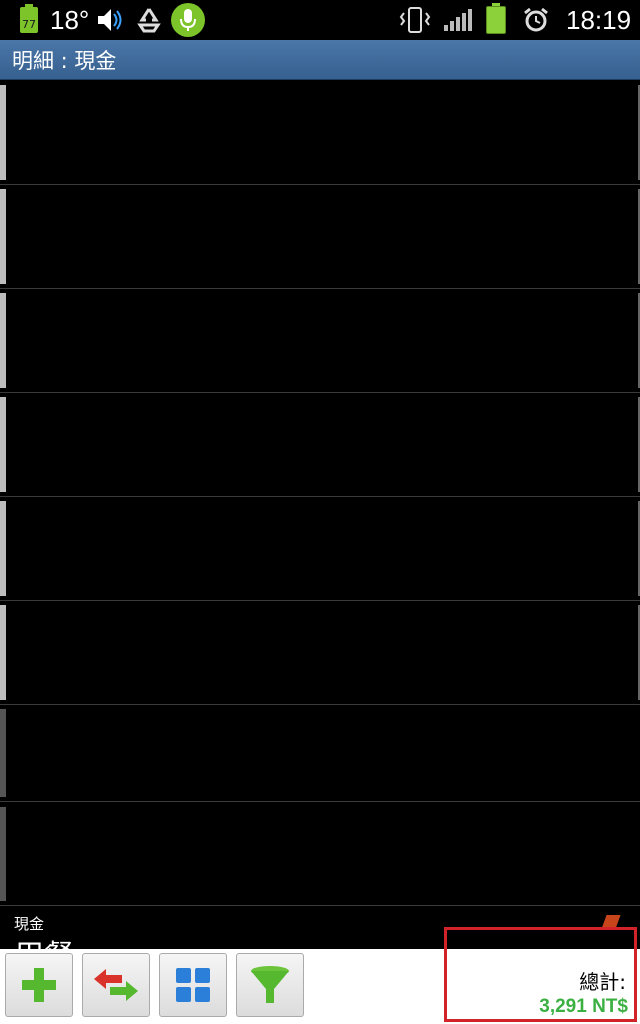 Image resolution: width=640 pixels, height=1024 pixels. Describe the element at coordinates (44, 940) in the screenshot. I see `category-label: 用餐` at that location.